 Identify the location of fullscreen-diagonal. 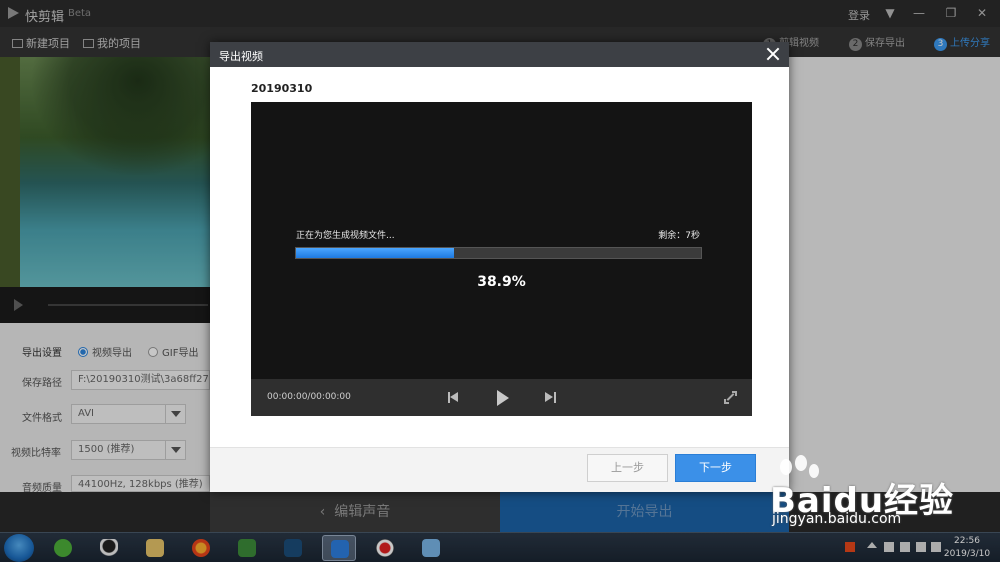
(730, 397).